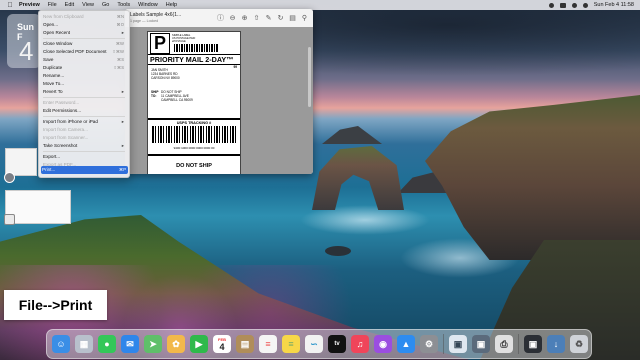 Image resolution: width=640 pixels, height=360 pixels. Describe the element at coordinates (551, 5) in the screenshot. I see `control-center-icon` at that location.